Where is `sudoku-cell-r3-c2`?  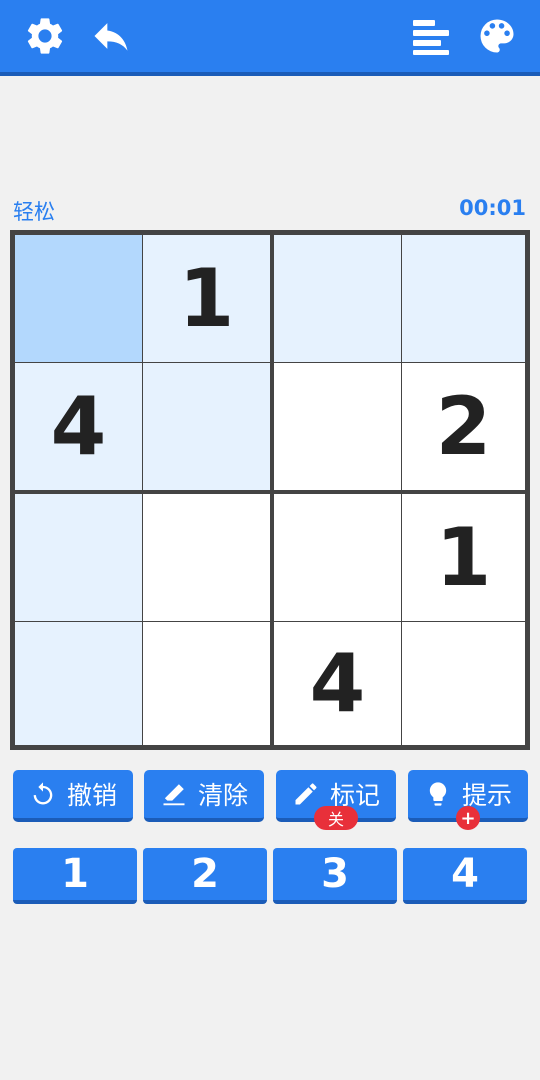 sudoku-cell-r3-c2 is located at coordinates (206, 557).